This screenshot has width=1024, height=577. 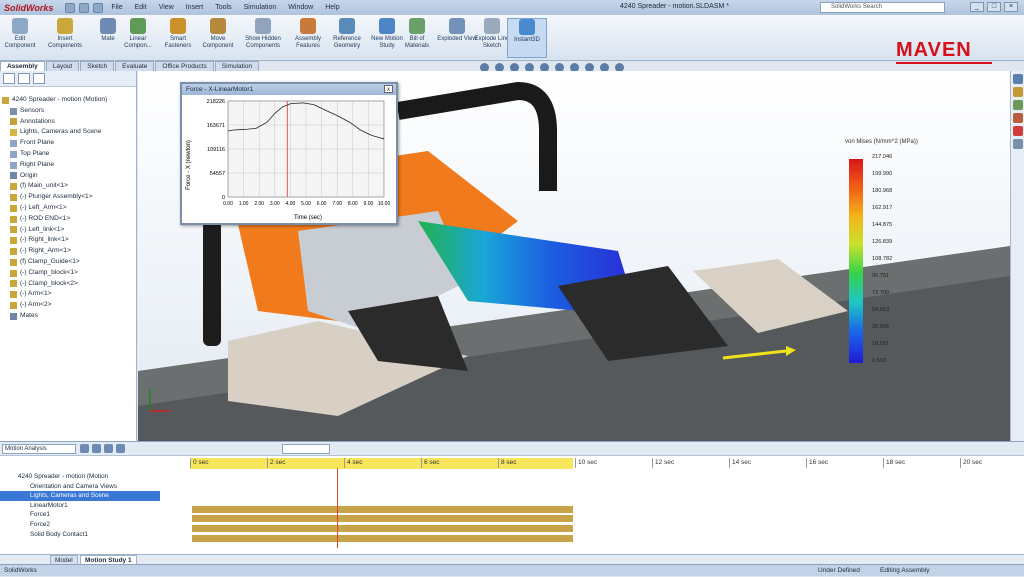 I want to click on legend-value: 54.653, so click(x=881, y=310).